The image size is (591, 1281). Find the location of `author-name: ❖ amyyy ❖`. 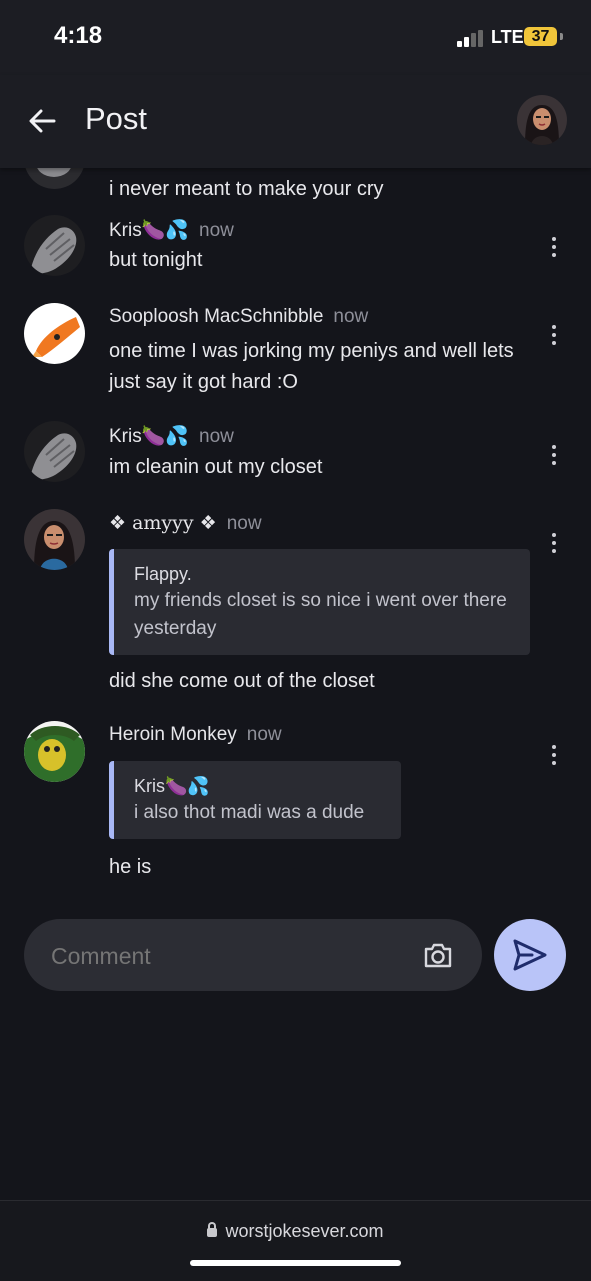

author-name: ❖ amyyy ❖ is located at coordinates (163, 523).